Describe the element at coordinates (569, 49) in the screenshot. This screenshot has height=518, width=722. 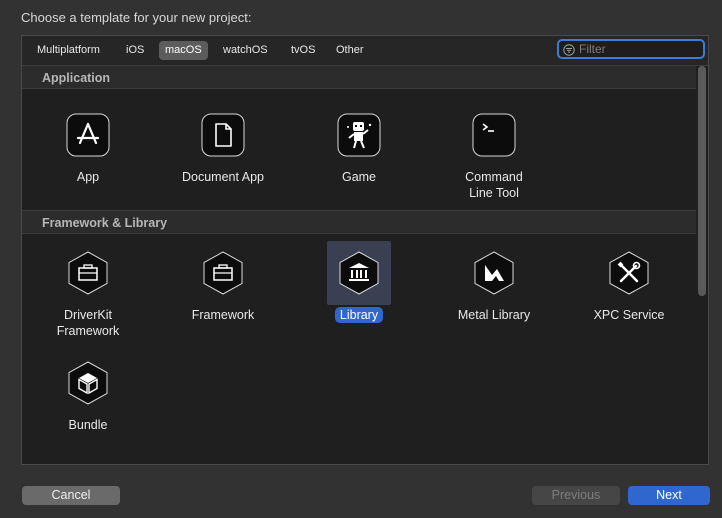
I see `filter-icon` at that location.